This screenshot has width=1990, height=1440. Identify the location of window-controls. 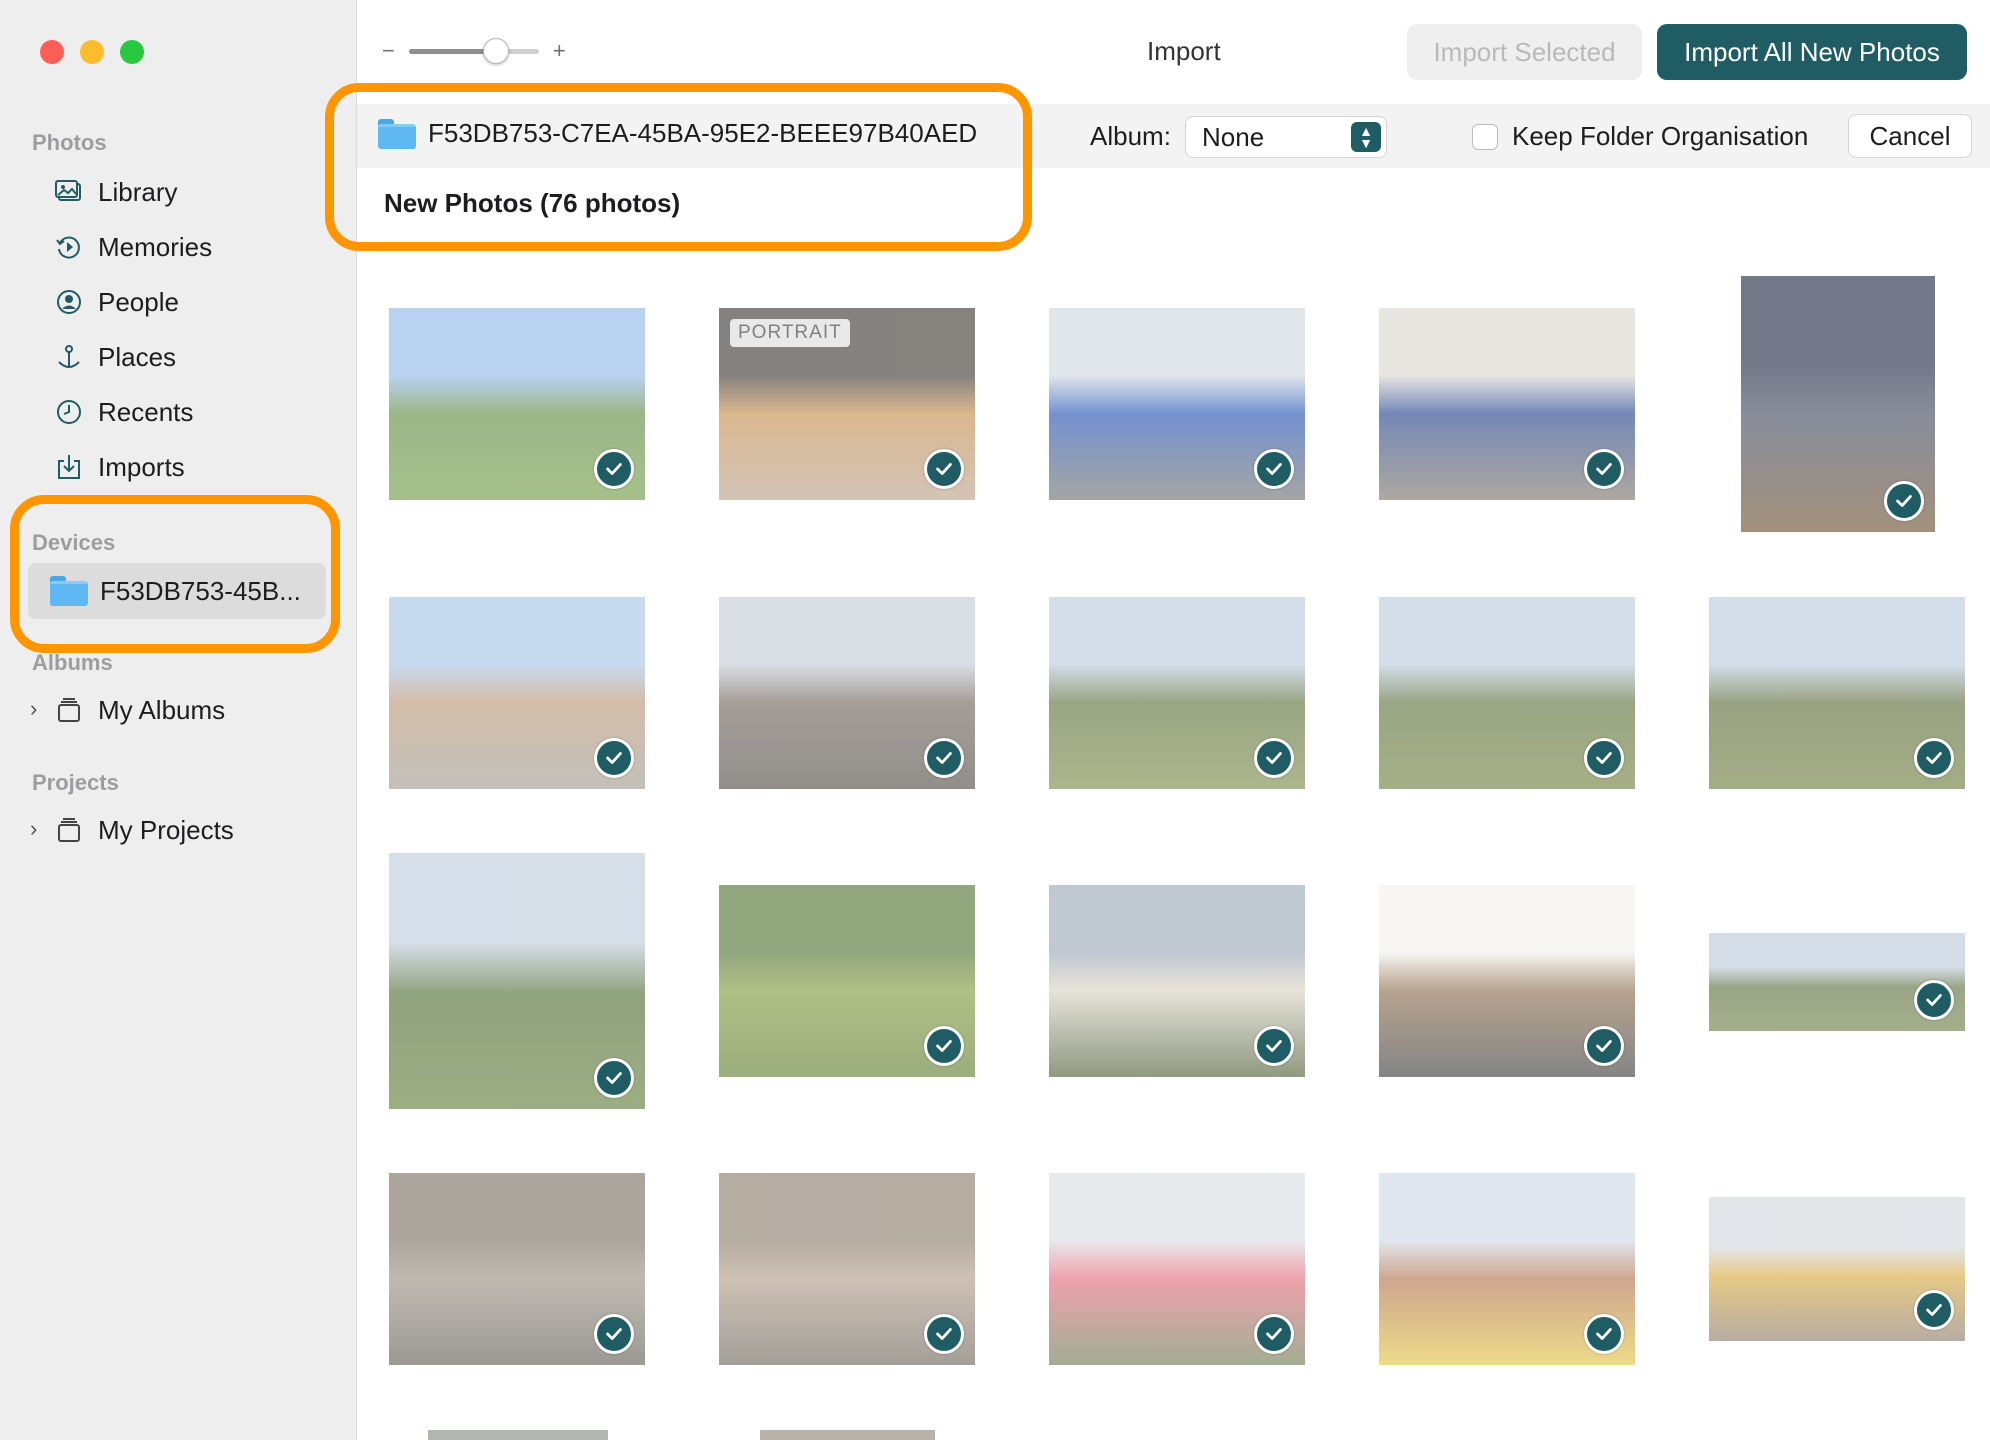
(92, 52).